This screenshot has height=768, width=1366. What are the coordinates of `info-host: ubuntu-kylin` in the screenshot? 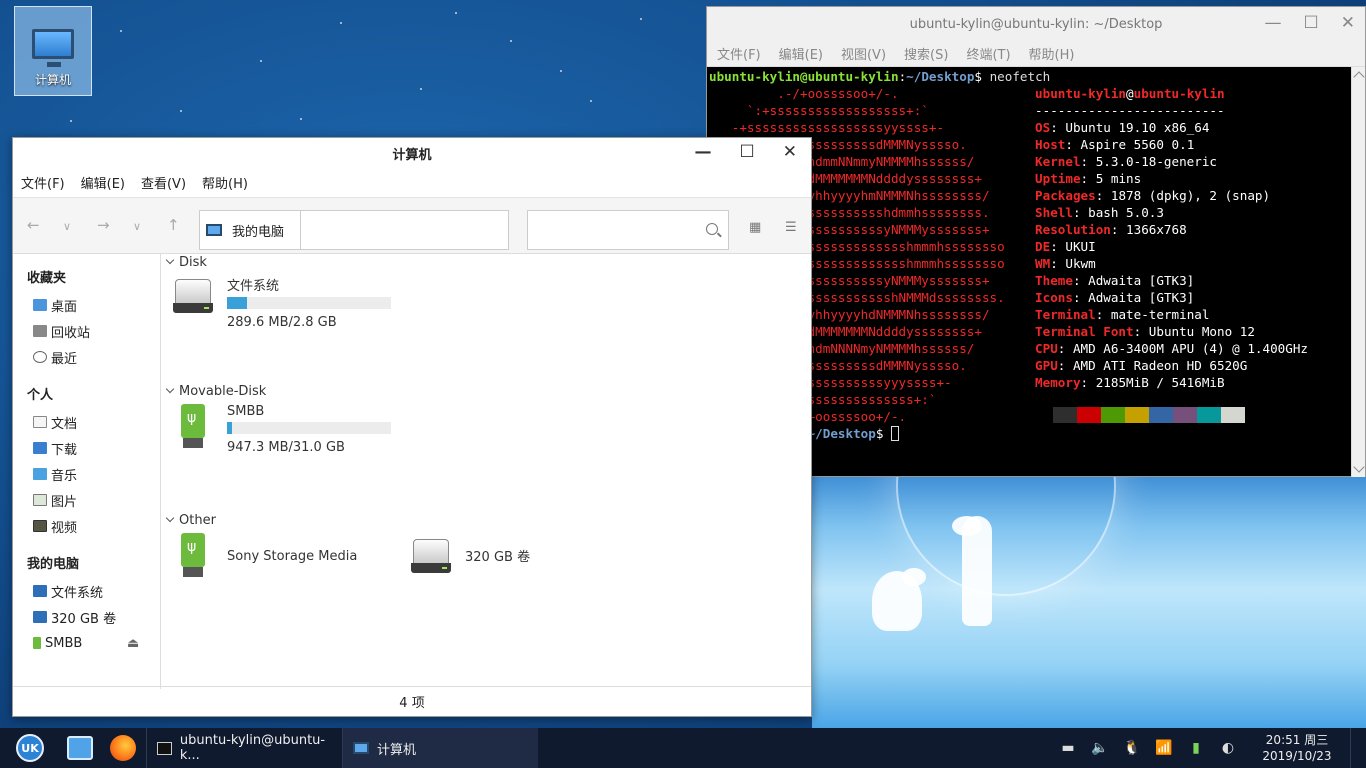 It's located at (1179, 93).